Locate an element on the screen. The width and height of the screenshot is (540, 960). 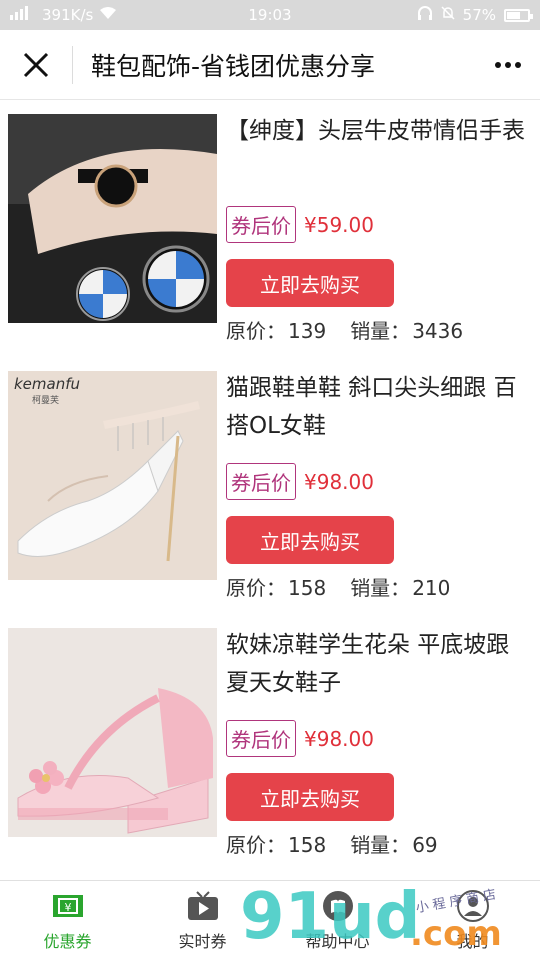
status-time: 19:03 is located at coordinates (270, 15).